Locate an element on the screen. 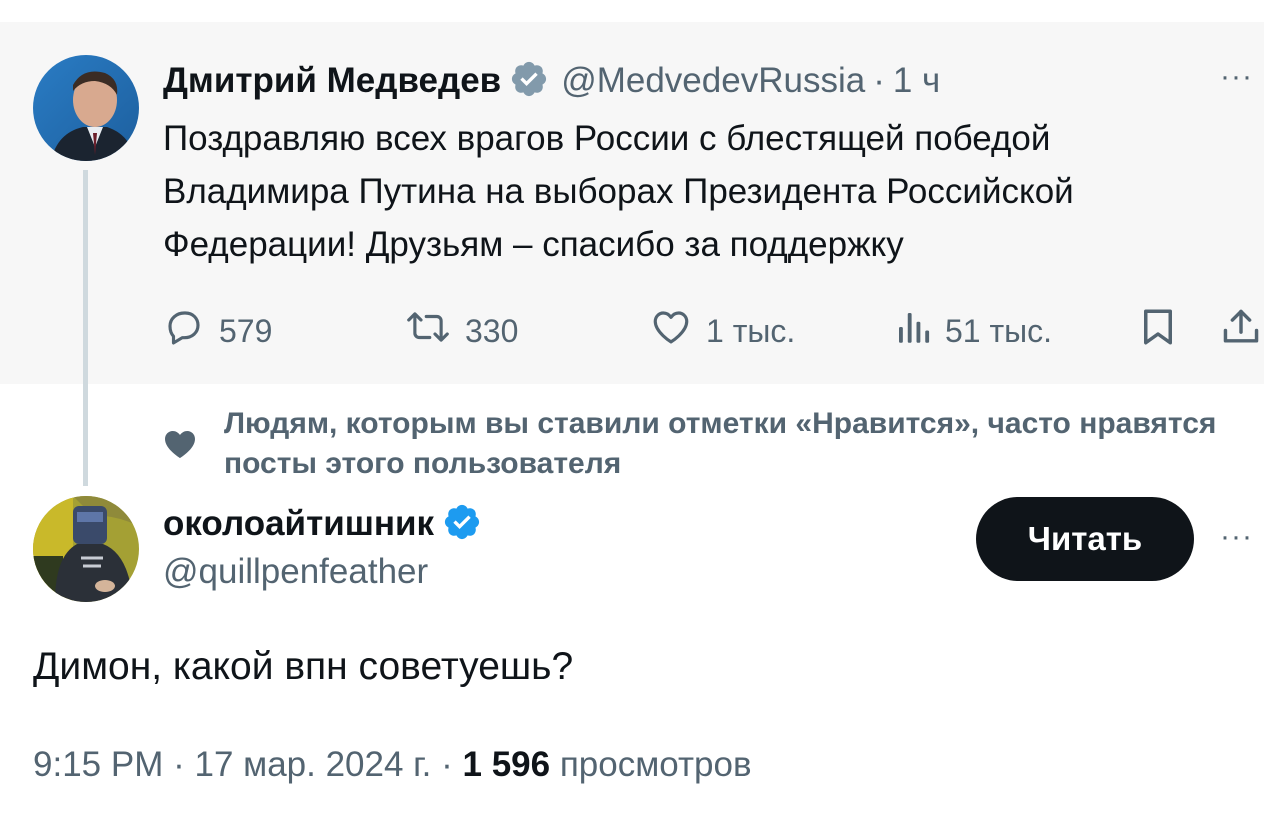 Image resolution: width=1264 pixels, height=834 pixels. bookmark-button is located at coordinates (1165, 331).